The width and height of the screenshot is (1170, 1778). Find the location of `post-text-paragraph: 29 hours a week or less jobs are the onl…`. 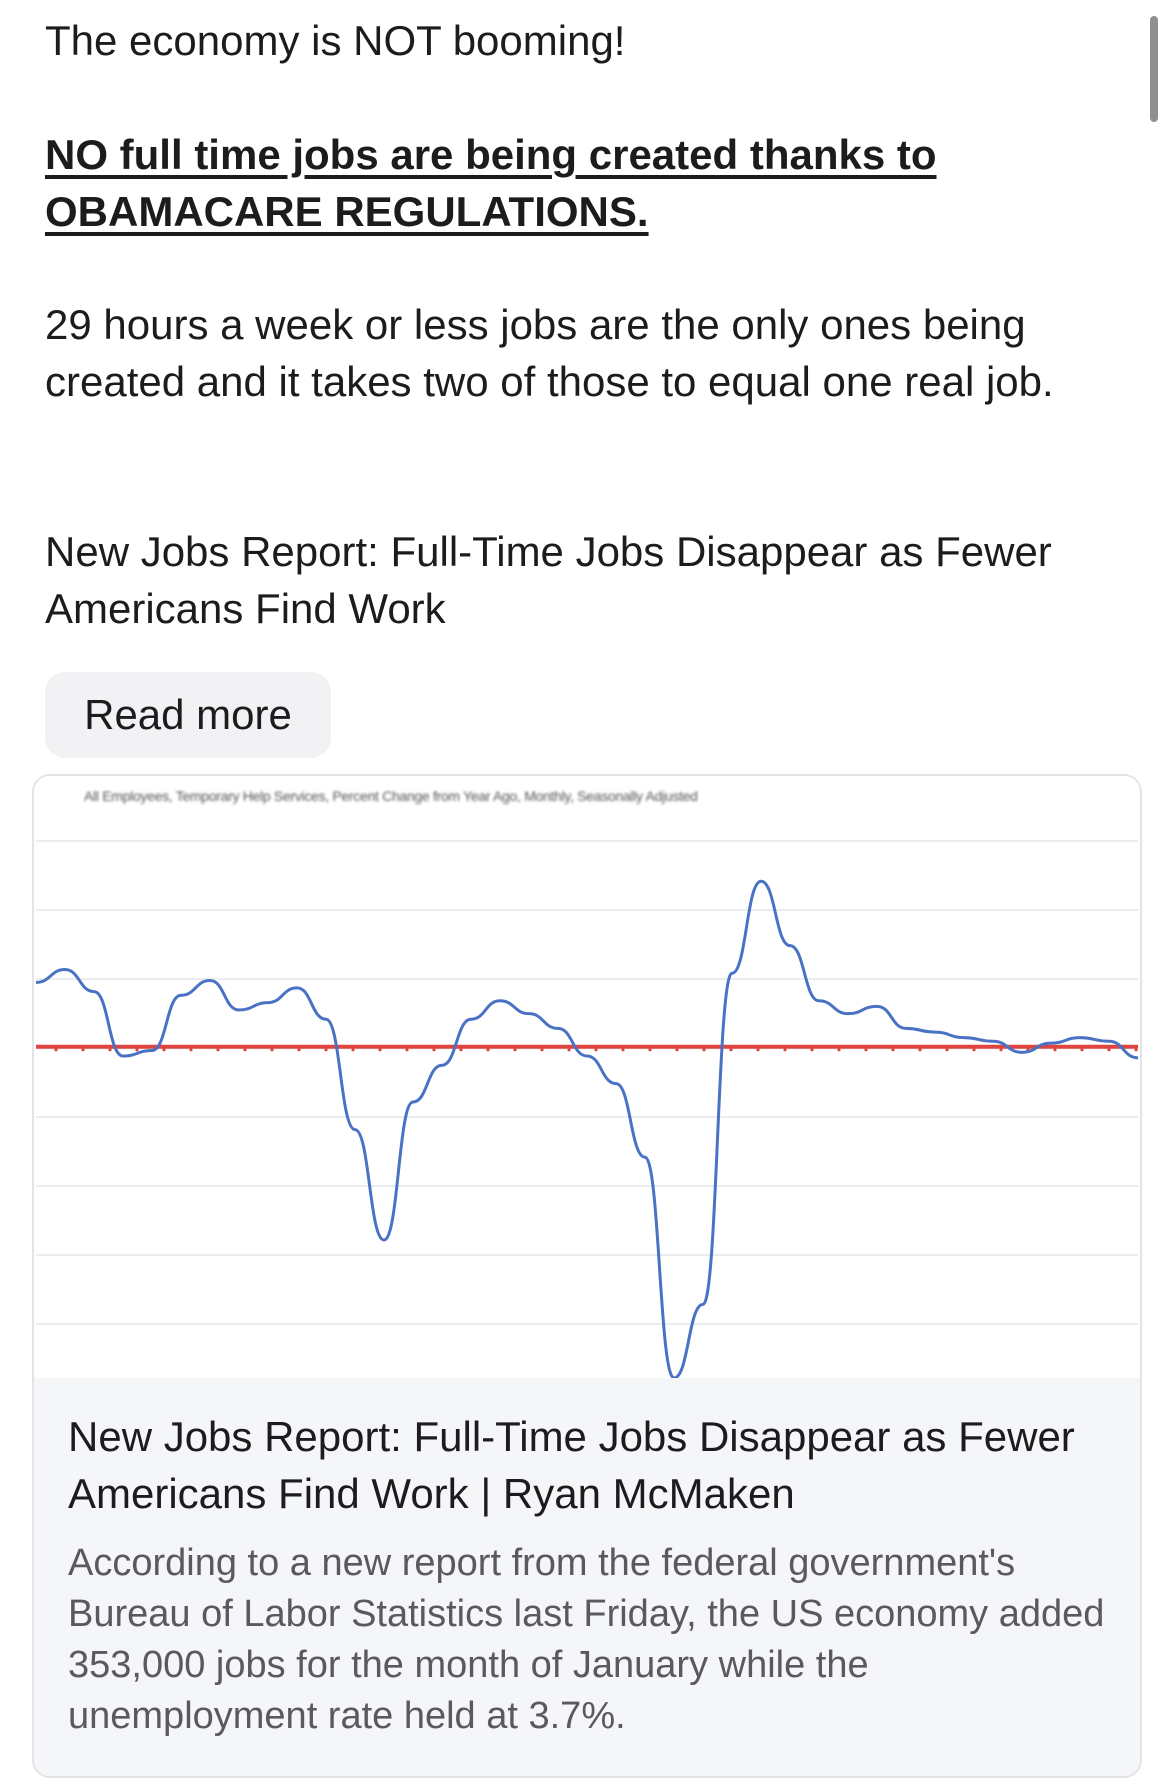

post-text-paragraph: 29 hours a week or less jobs are the onl… is located at coordinates (585, 353).